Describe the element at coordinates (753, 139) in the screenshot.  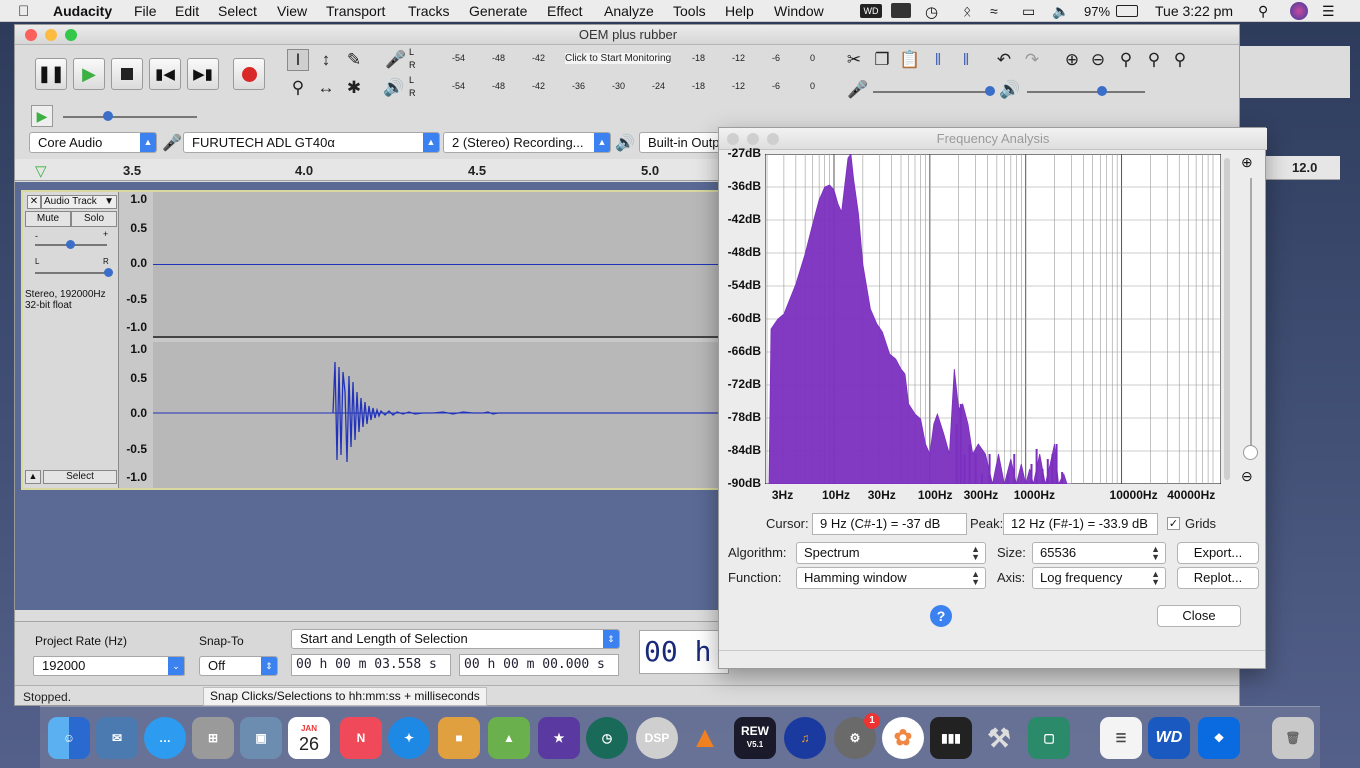
I see `dialog-minimize-dot` at that location.